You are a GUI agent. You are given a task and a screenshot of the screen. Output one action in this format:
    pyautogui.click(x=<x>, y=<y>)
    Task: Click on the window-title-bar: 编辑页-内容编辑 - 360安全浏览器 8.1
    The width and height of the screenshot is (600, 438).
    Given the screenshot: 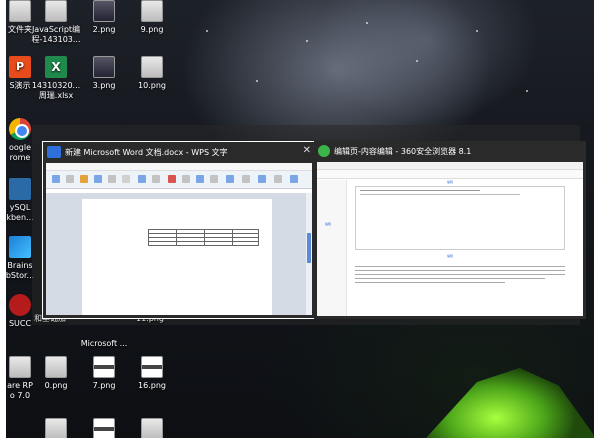 What is the action you would take?
    pyautogui.click(x=450, y=151)
    